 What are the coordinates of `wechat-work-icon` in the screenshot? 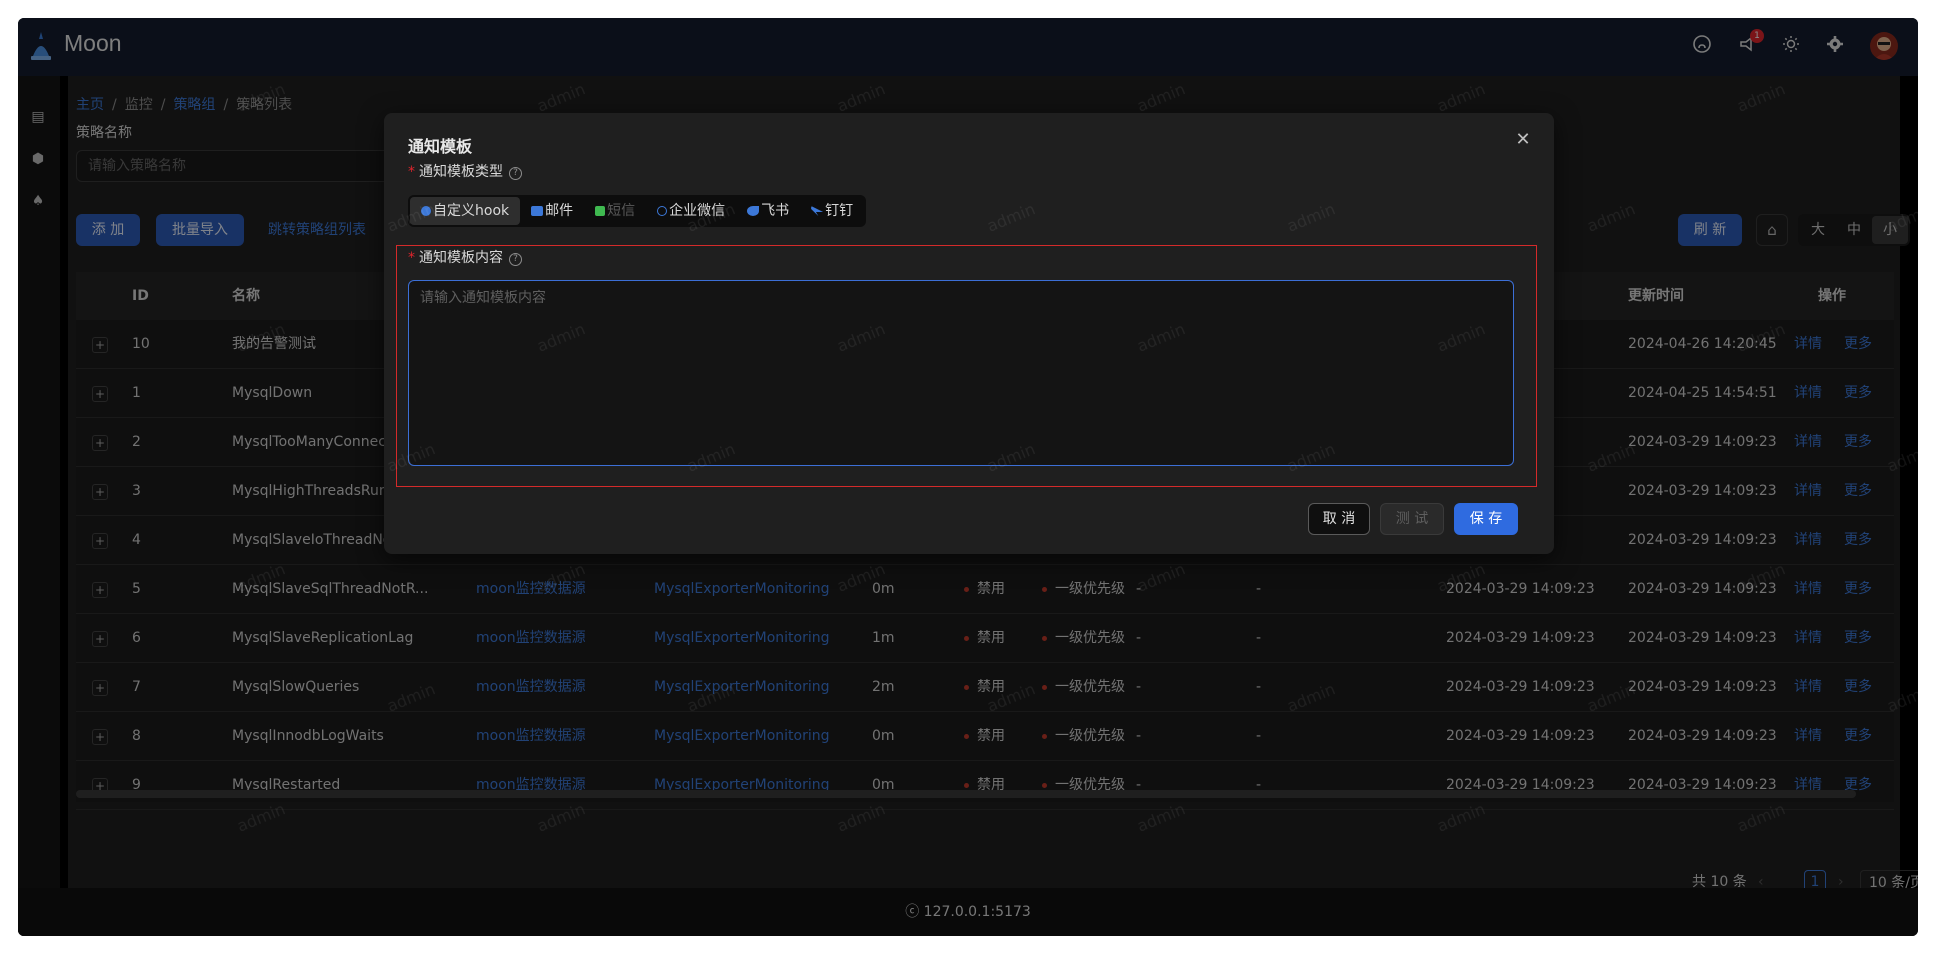 It's located at (662, 211).